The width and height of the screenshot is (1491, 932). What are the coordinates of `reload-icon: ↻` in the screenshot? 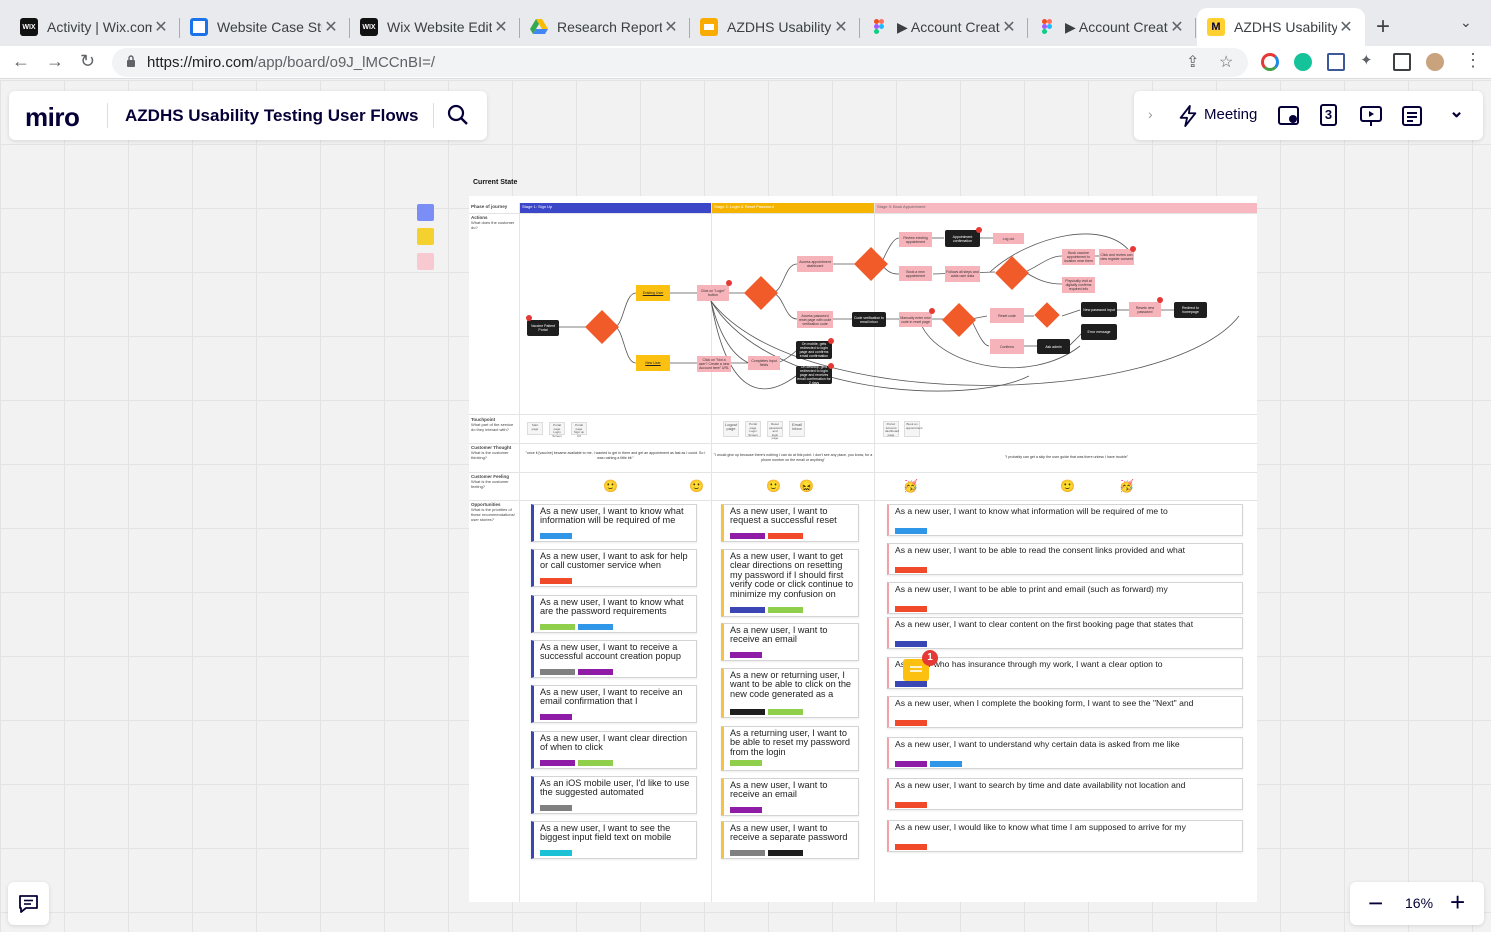 It's located at (87, 61).